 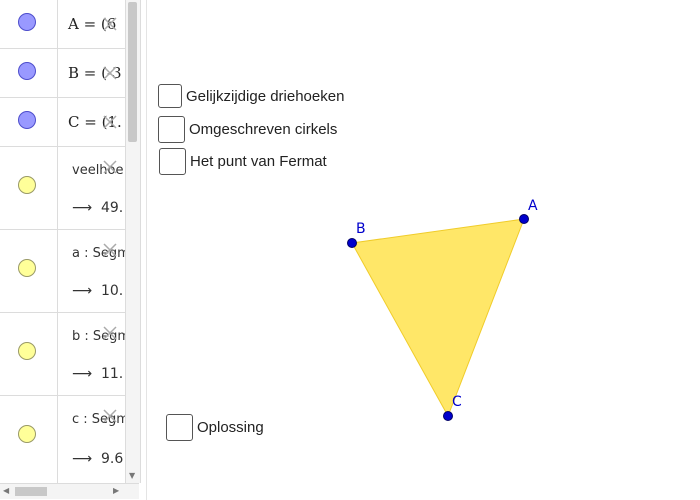 I want to click on triangle-polygon, so click(x=438, y=318).